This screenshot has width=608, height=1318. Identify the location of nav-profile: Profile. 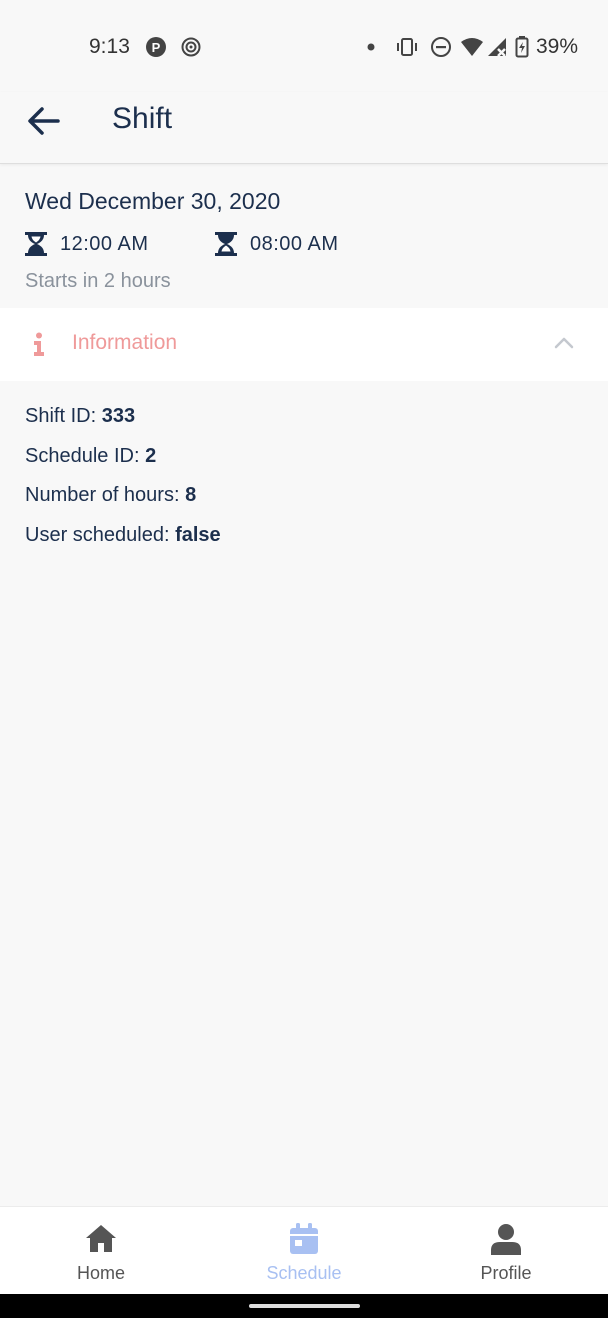
(506, 1251).